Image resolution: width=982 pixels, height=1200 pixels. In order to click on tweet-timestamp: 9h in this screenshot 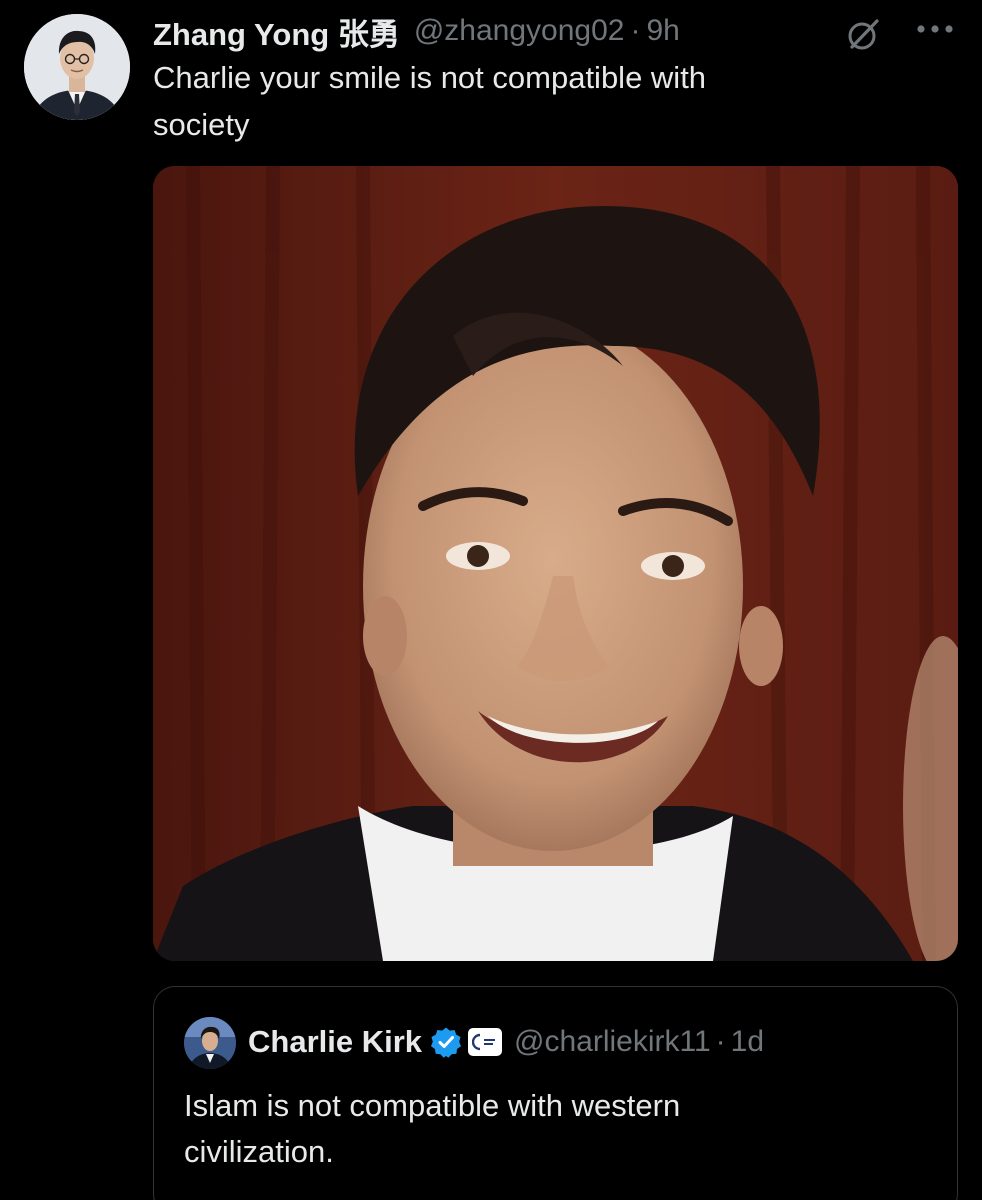, I will do `click(662, 31)`.